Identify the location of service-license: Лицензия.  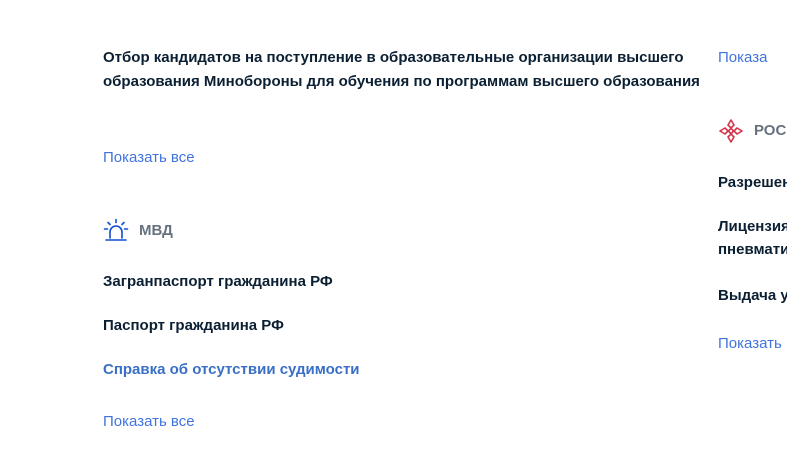
(752, 227).